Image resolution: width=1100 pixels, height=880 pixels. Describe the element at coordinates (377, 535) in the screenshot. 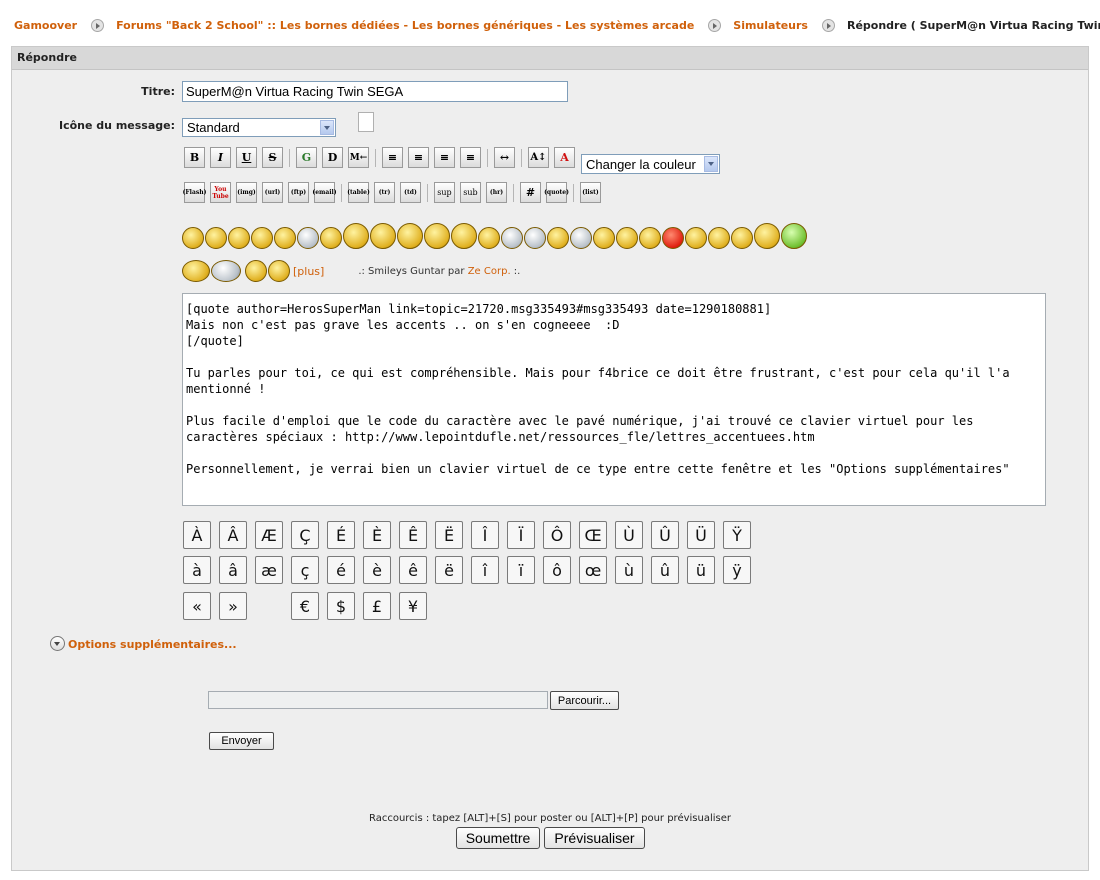

I see `special-char-key: È` at that location.